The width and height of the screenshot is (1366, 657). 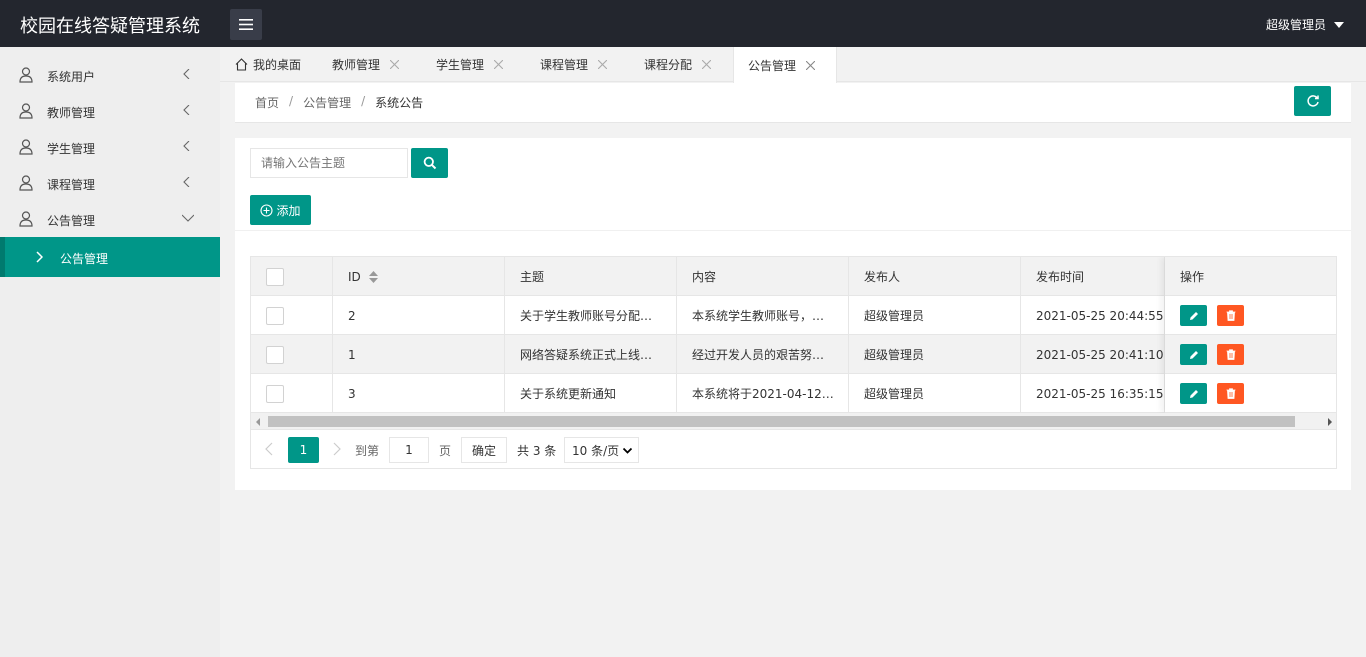 What do you see at coordinates (110, 147) in the screenshot?
I see `sidebar-item-students: 学生管理` at bounding box center [110, 147].